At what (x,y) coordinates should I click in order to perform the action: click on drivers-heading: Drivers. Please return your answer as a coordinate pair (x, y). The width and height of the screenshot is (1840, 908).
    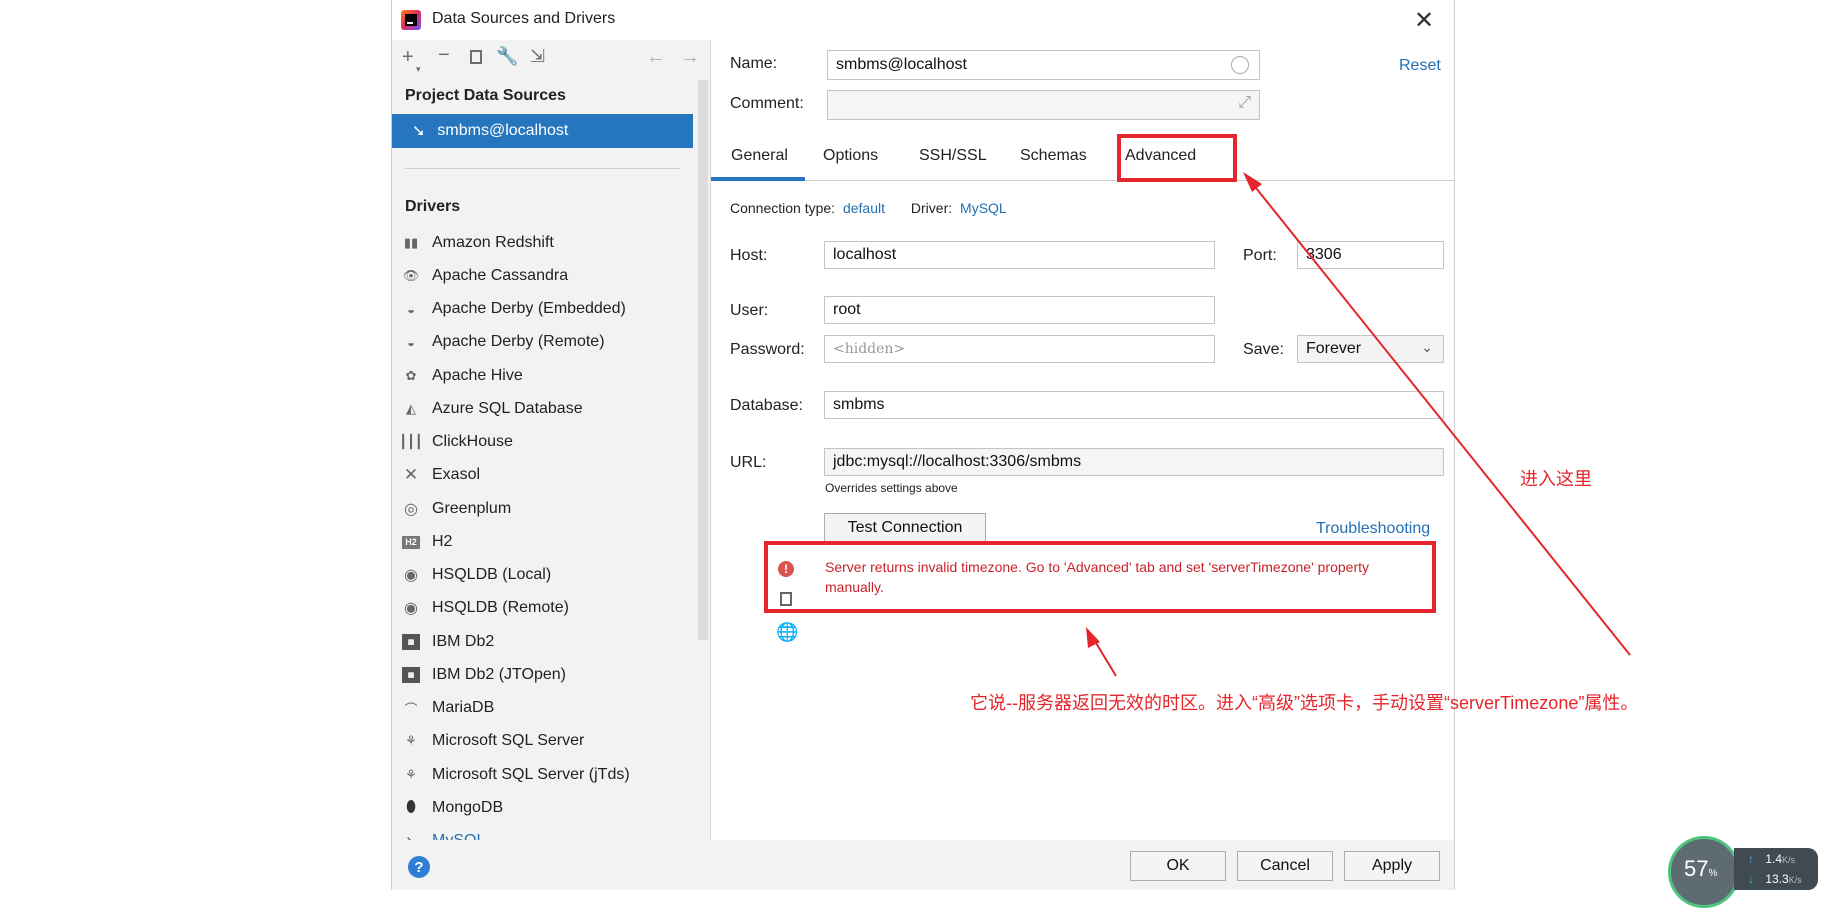
    Looking at the image, I should click on (433, 206).